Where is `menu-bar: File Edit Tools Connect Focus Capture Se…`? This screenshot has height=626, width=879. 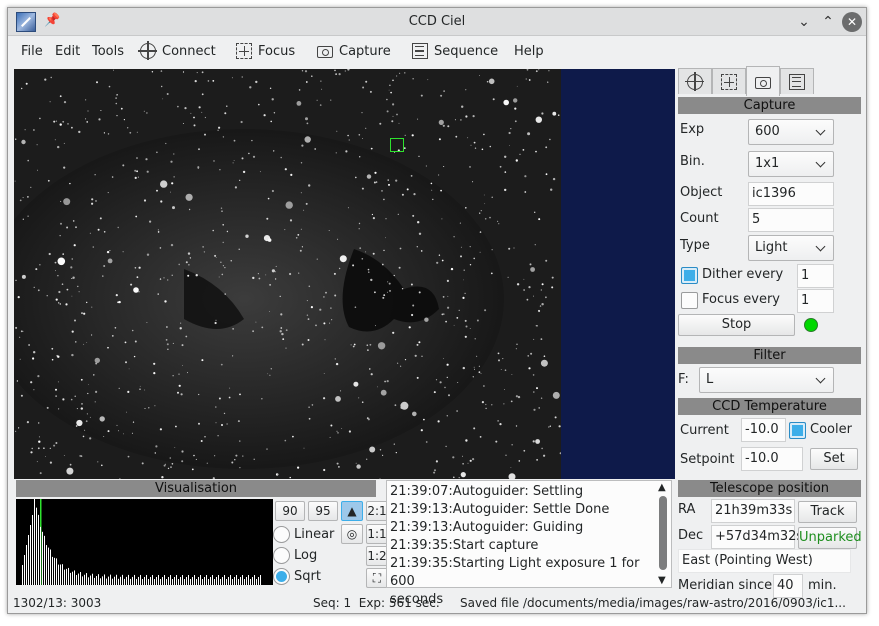 menu-bar: File Edit Tools Connect Focus Capture Se… is located at coordinates (437, 51).